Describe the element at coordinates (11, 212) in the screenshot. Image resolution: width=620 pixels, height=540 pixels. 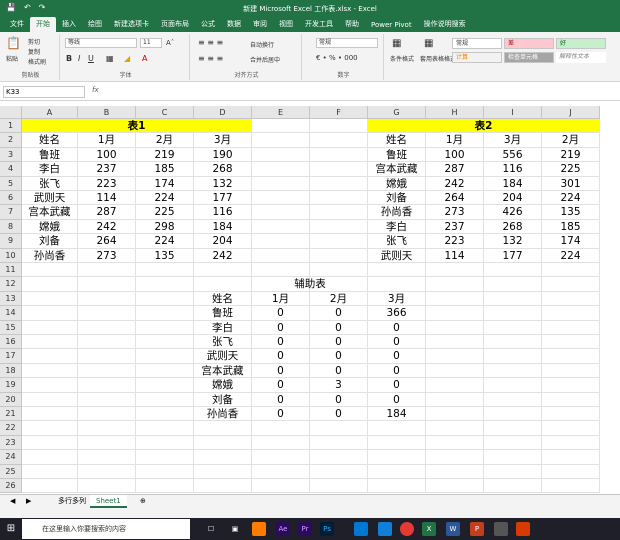
I see `row-header: 7` at that location.